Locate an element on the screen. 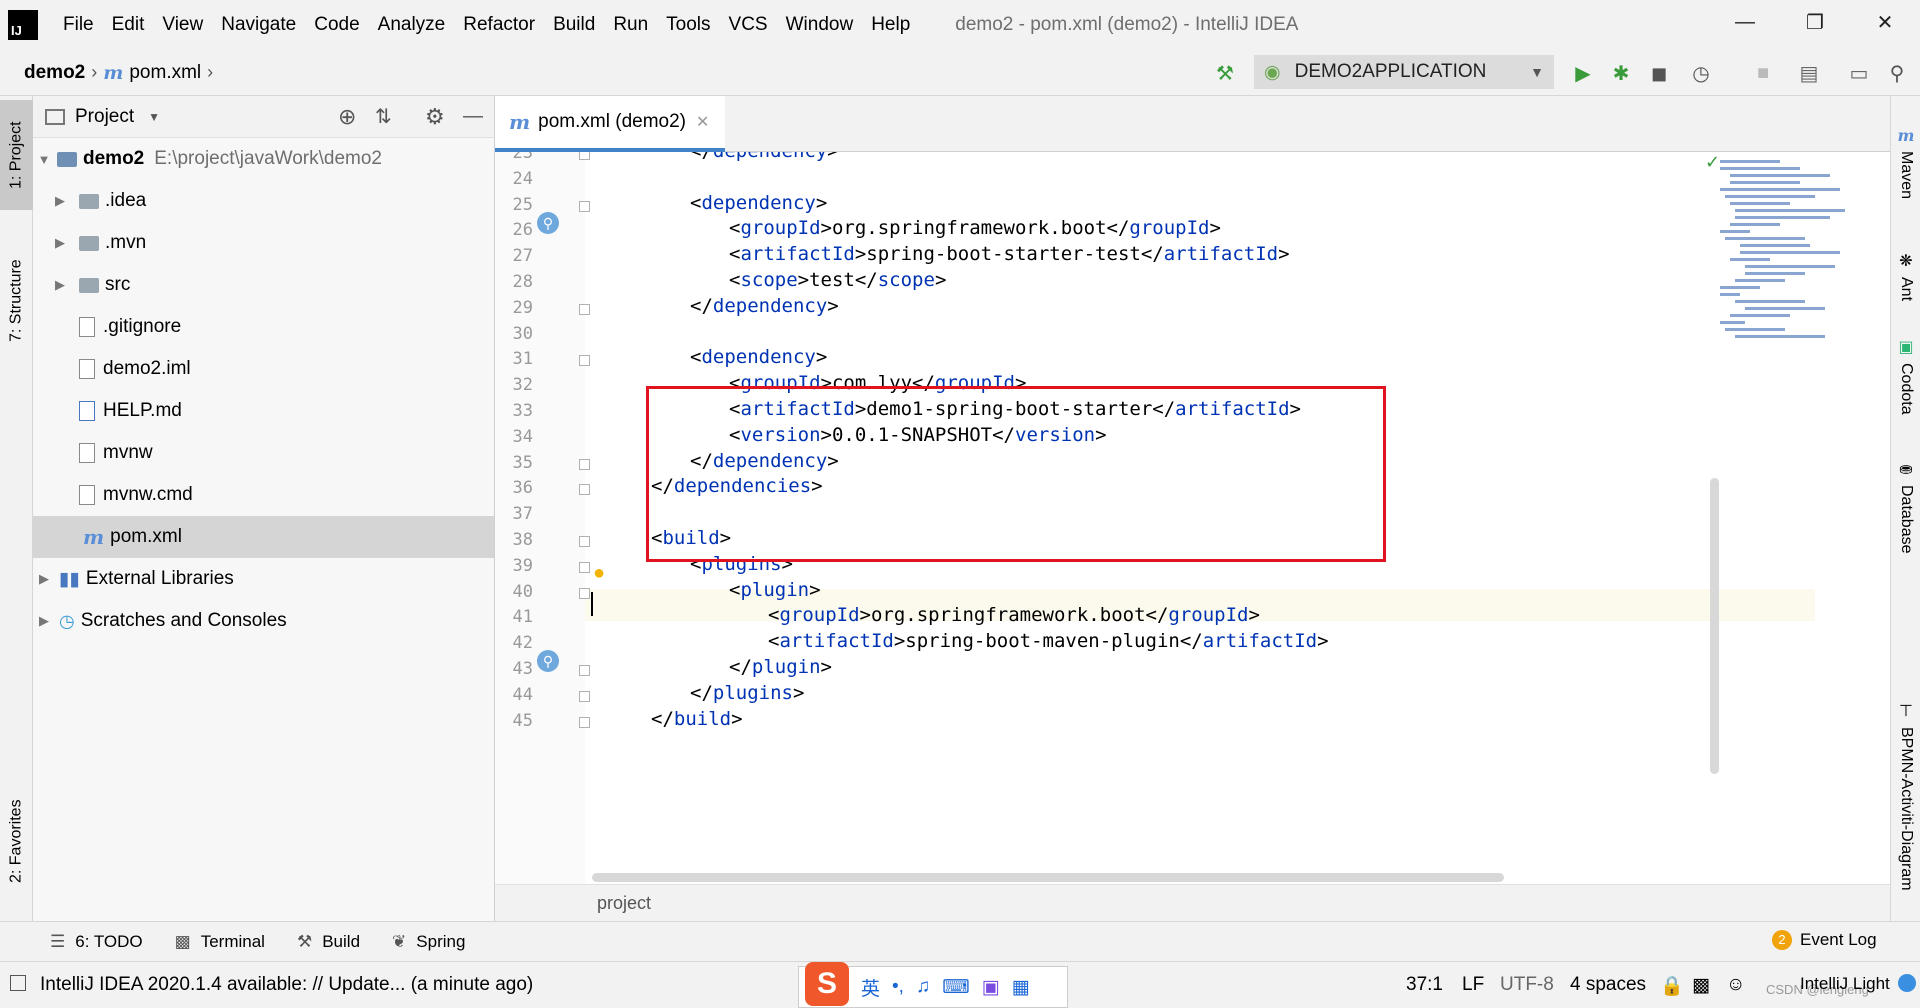 This screenshot has width=1920, height=1008. menu-view: View is located at coordinates (182, 25).